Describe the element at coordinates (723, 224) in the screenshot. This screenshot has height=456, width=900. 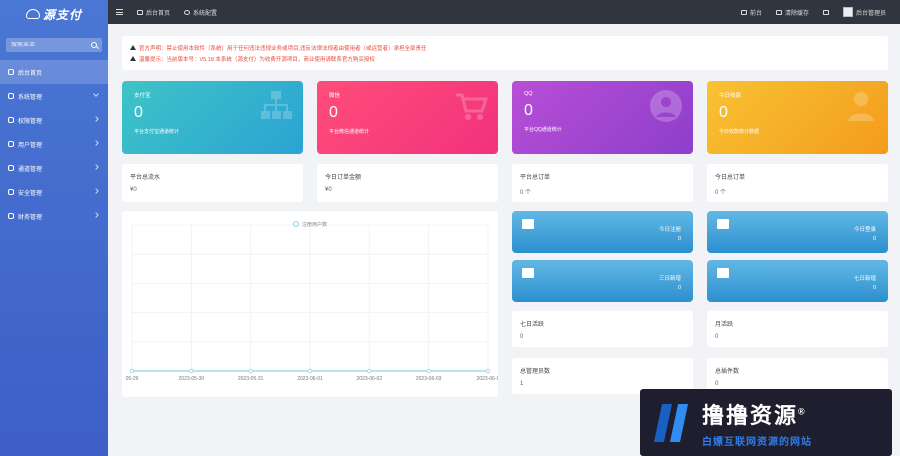
I see `truck-icon` at that location.